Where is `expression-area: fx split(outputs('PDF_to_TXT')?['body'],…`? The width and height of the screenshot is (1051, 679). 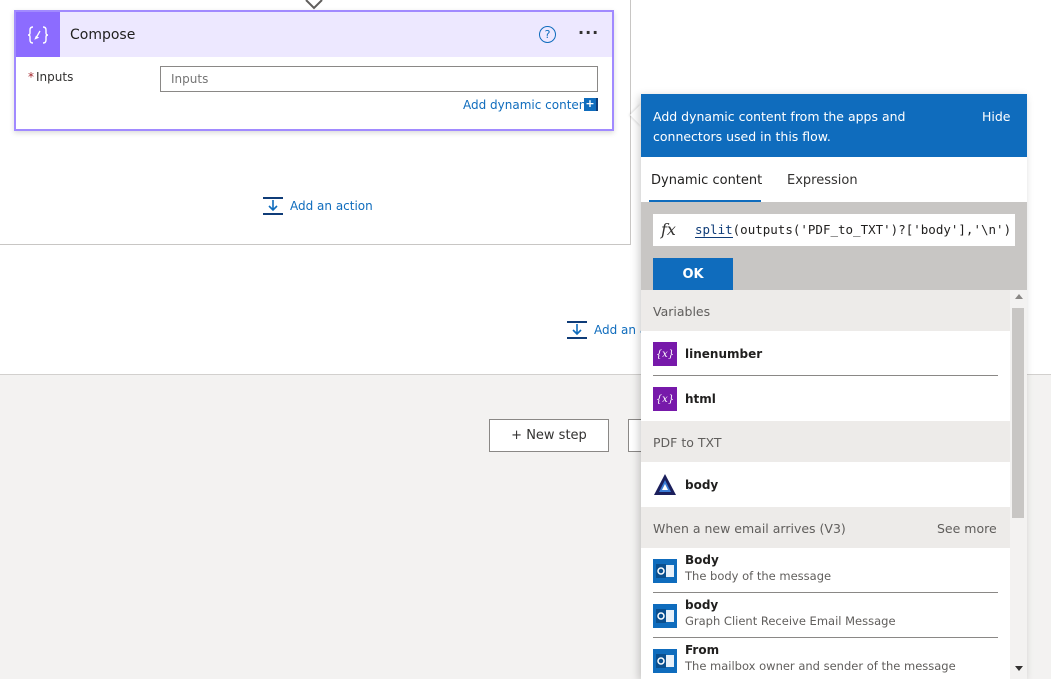
expression-area: fx split(outputs('PDF_to_TXT')?['body'],… is located at coordinates (834, 246).